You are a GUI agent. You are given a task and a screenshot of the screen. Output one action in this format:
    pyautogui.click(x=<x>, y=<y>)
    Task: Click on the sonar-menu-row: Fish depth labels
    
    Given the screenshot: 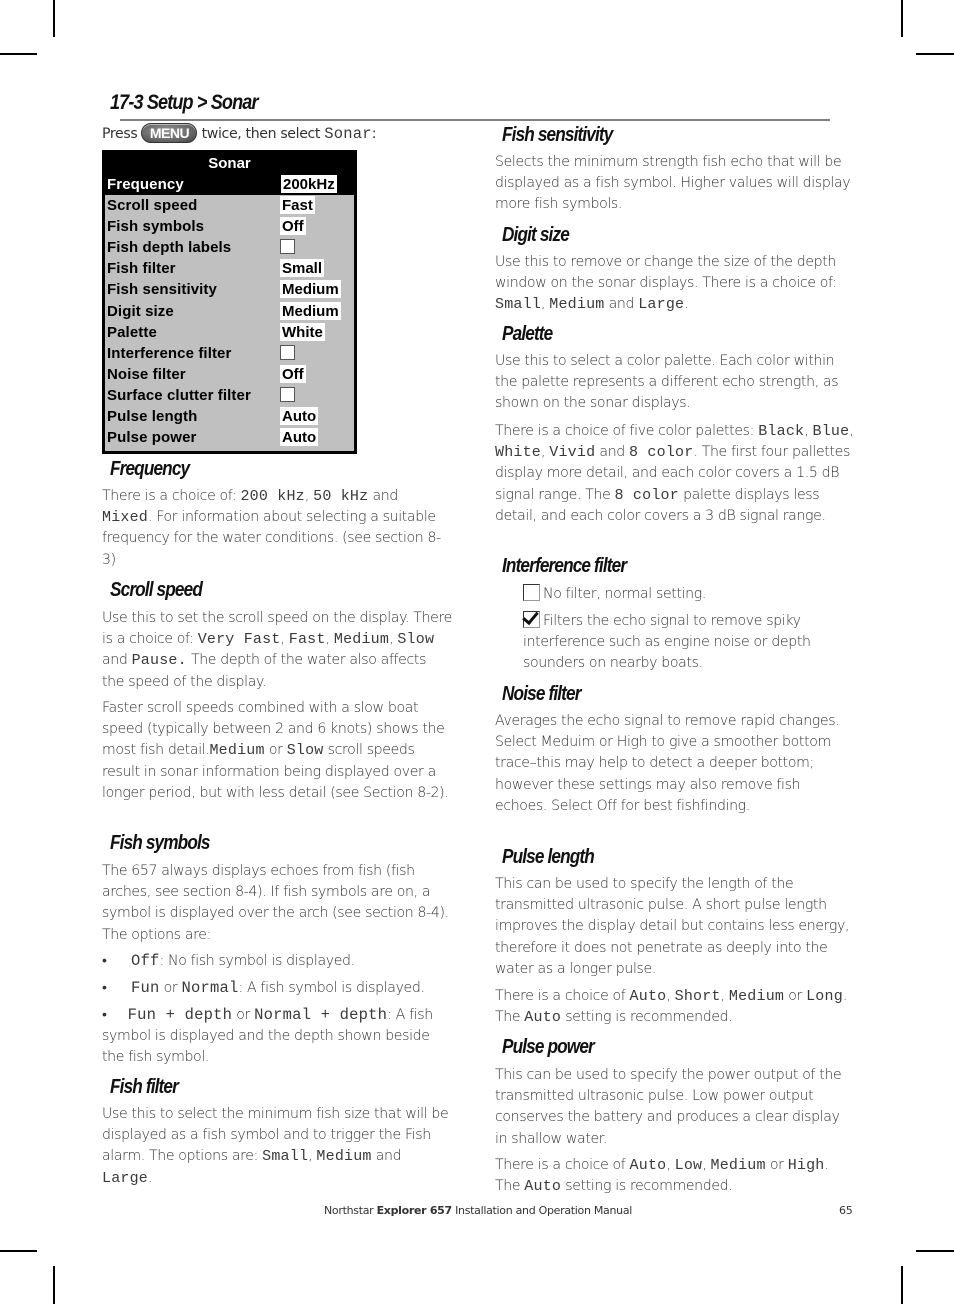 What is the action you would take?
    pyautogui.click(x=229, y=247)
    